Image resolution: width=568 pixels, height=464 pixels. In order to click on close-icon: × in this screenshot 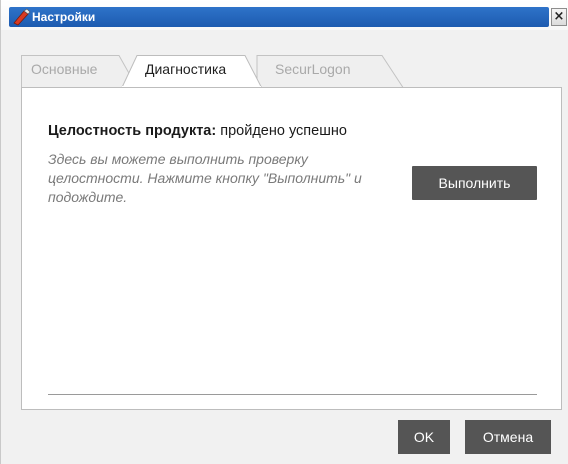, I will do `click(559, 16)`.